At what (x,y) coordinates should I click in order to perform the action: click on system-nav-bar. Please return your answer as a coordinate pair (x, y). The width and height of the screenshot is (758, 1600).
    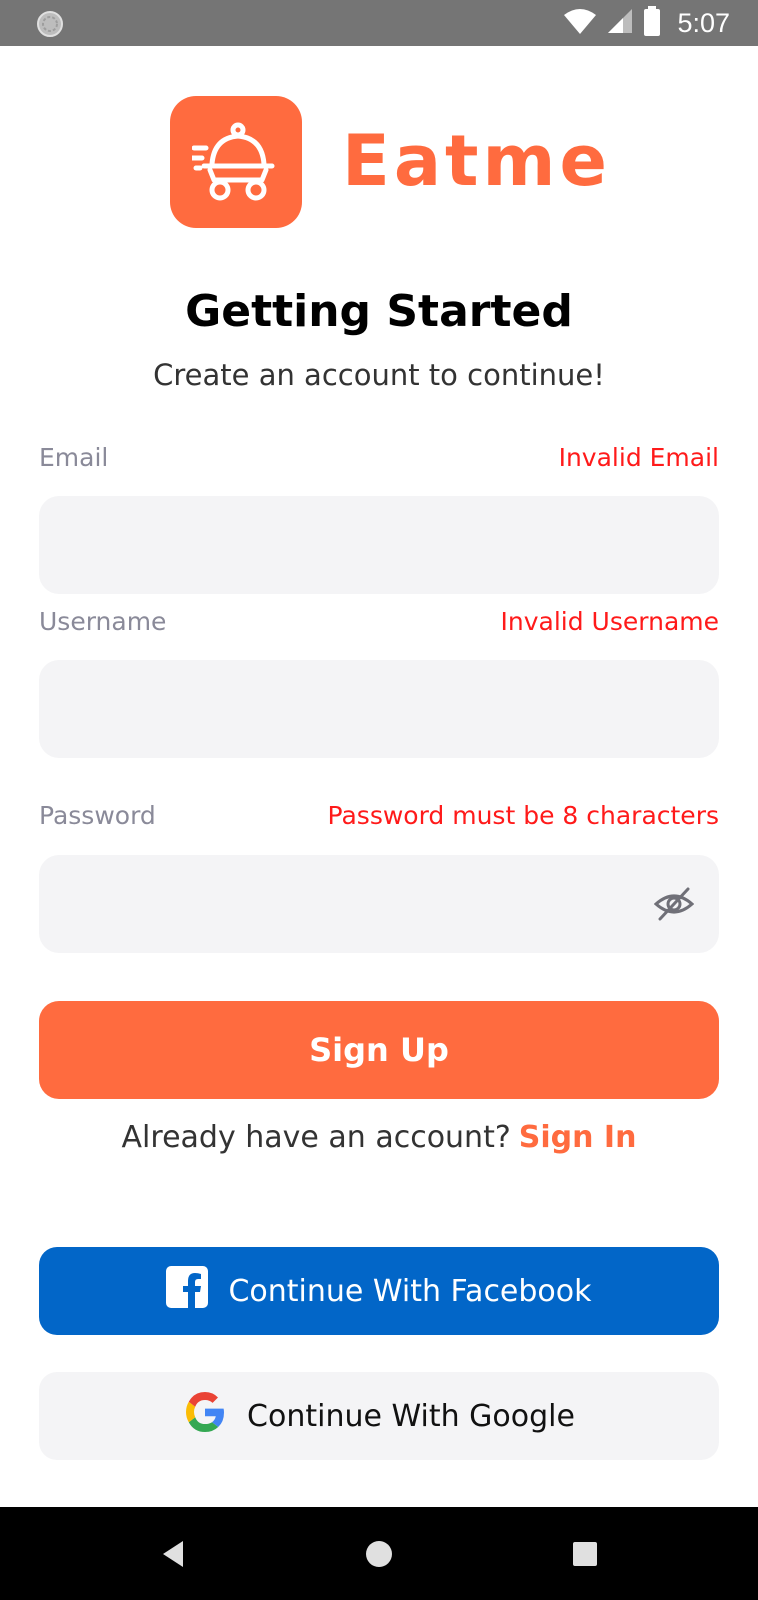
    Looking at the image, I should click on (379, 1553).